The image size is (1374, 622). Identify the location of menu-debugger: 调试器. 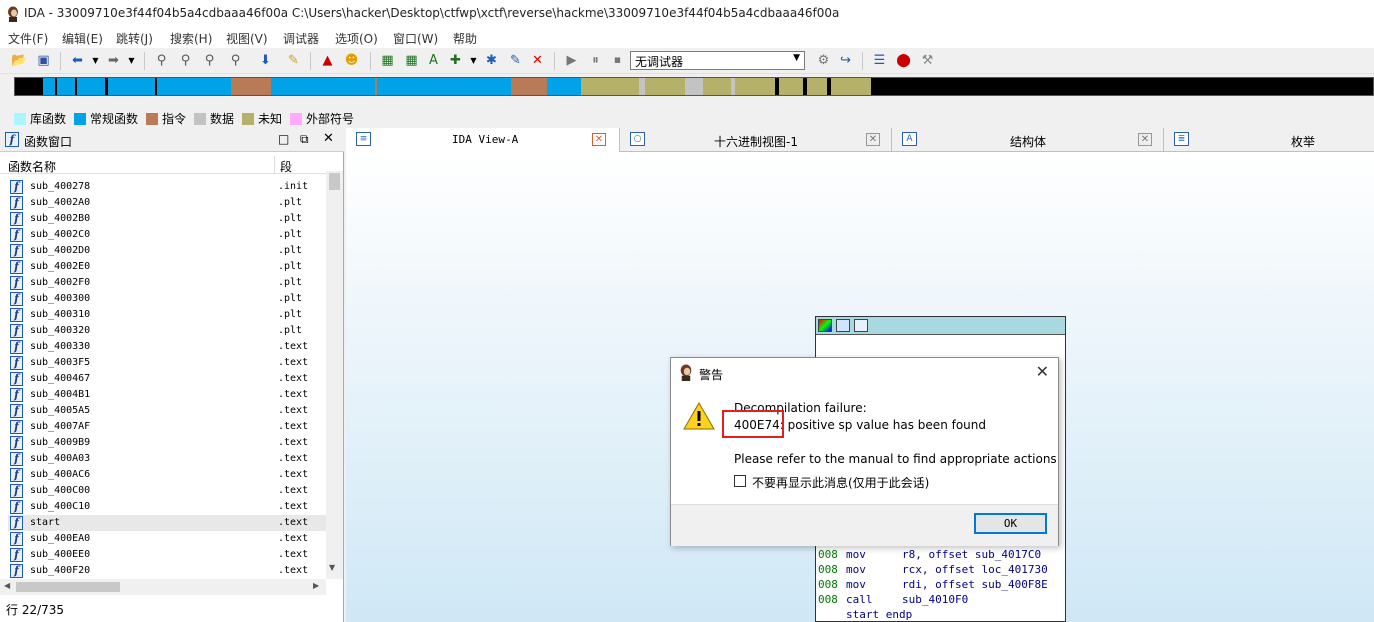
(301, 38).